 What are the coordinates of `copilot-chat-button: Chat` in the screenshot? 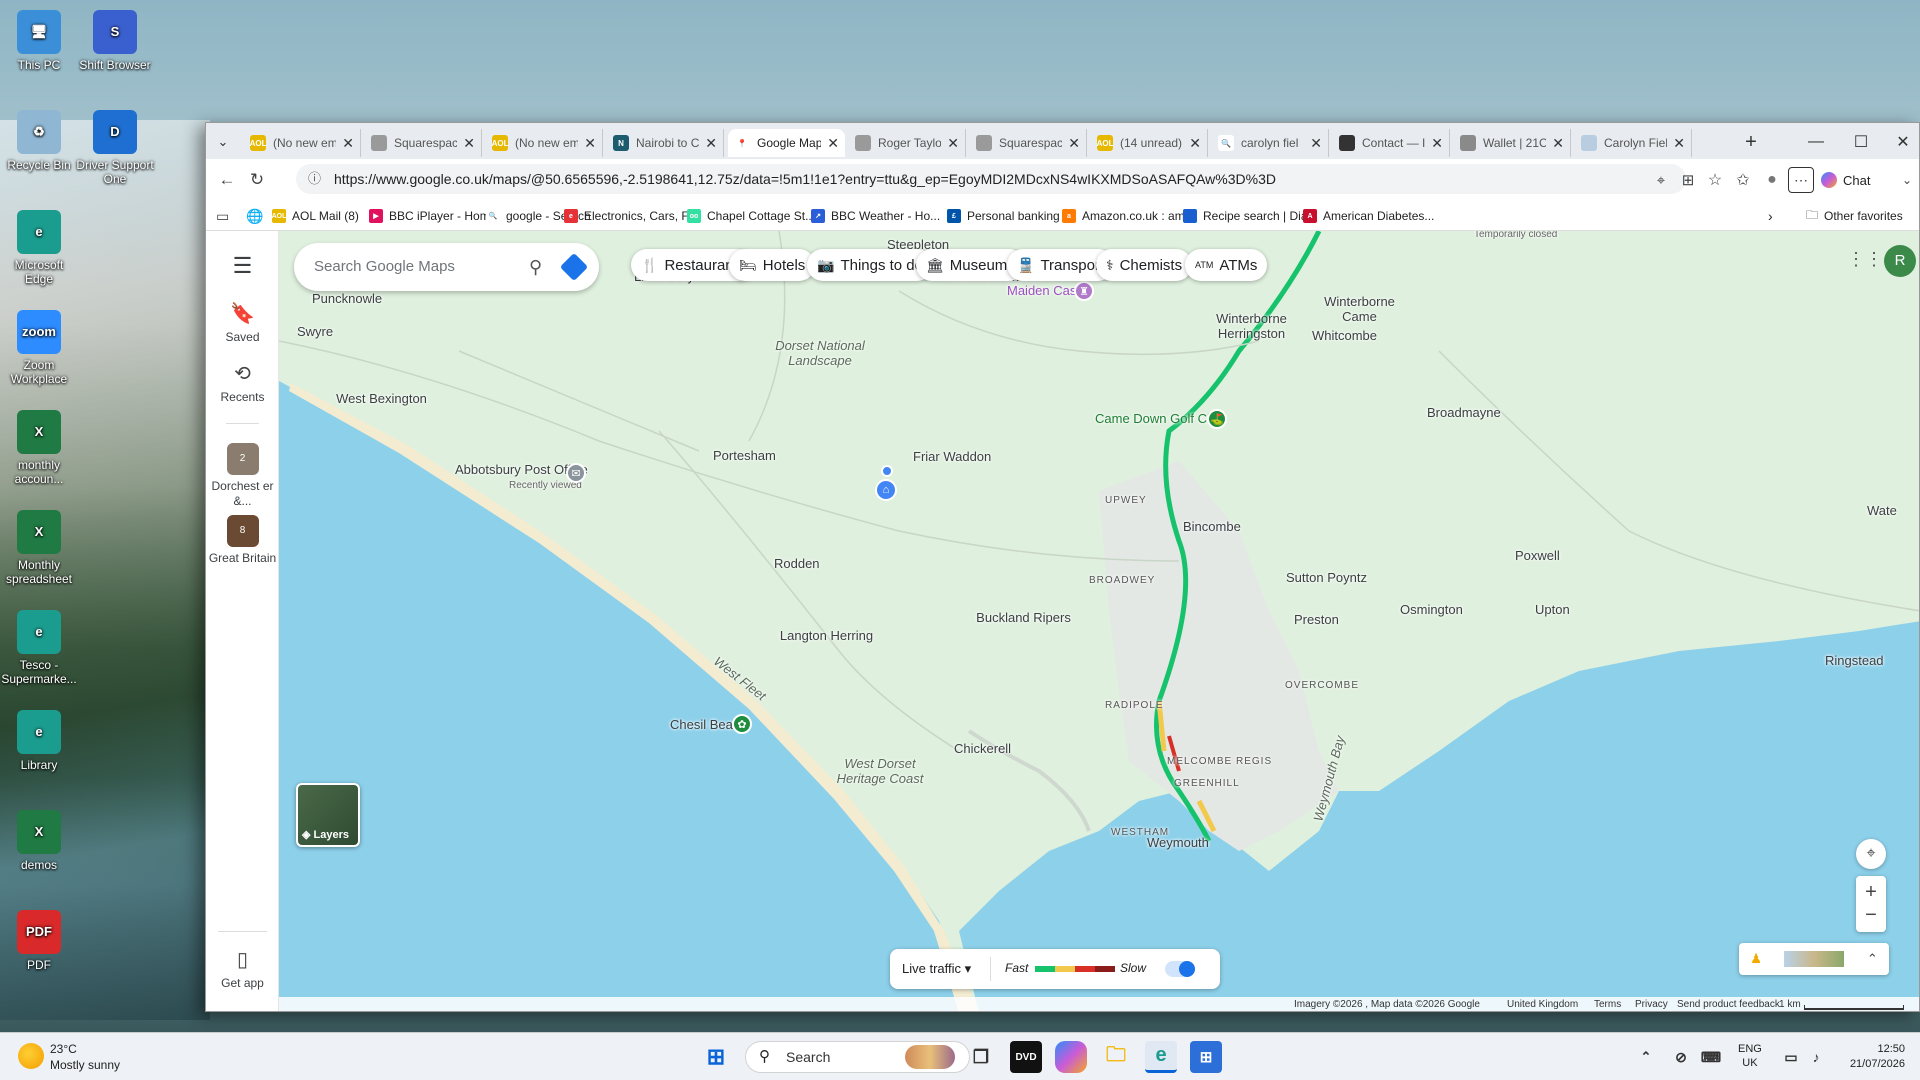 It's located at (1856, 180).